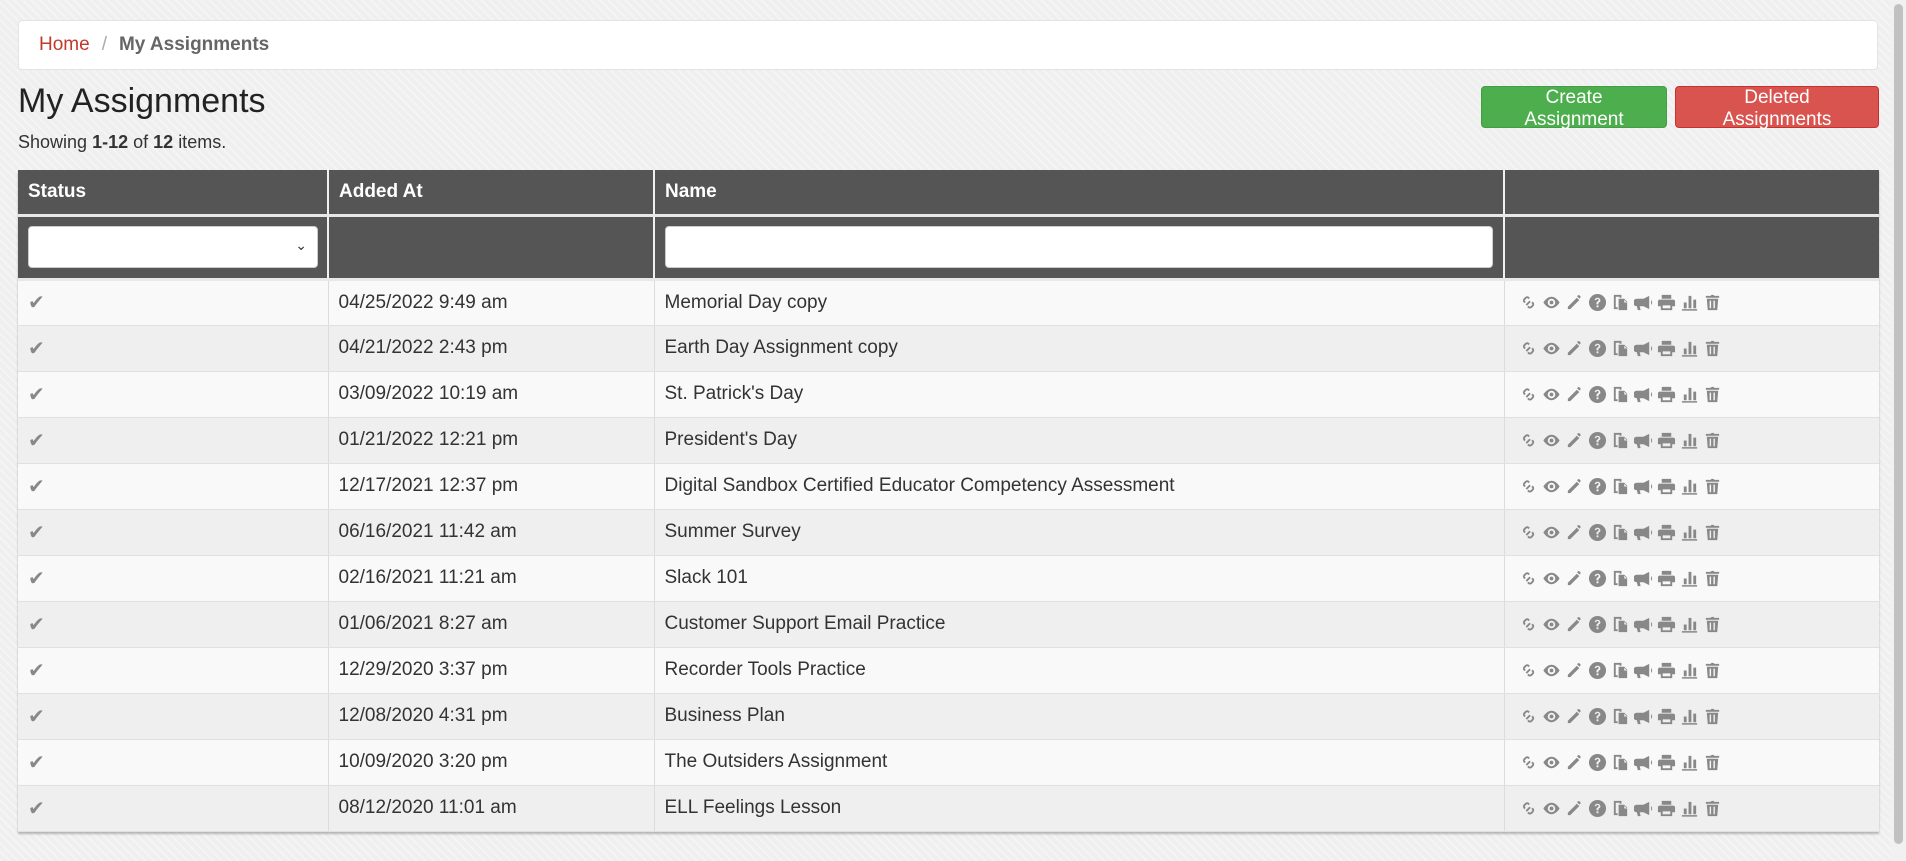 The image size is (1906, 861). What do you see at coordinates (1574, 108) in the screenshot?
I see `create-assignment-button: Create Assignment` at bounding box center [1574, 108].